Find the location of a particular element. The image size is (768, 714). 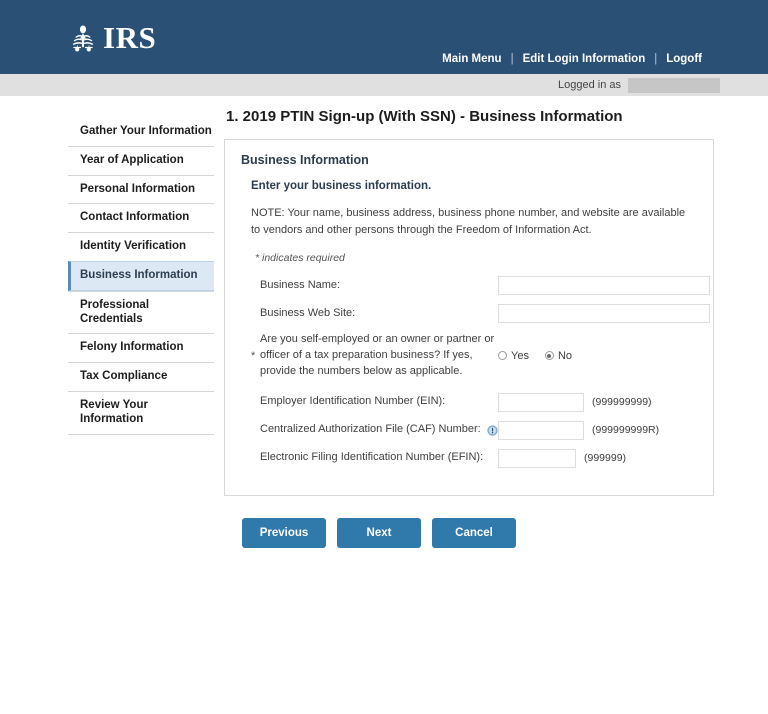

ein-format-hint: (999999999) is located at coordinates (622, 402).